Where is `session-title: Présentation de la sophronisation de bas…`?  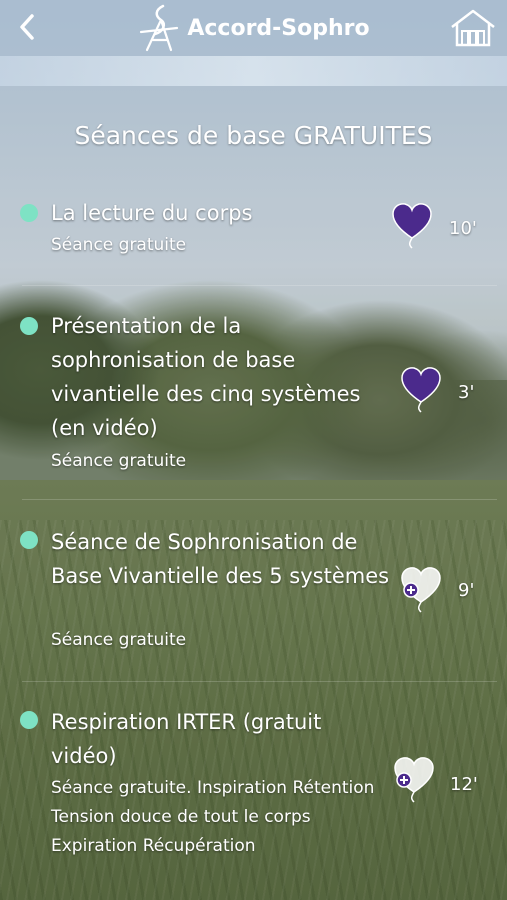
session-title: Présentation de la sophronisation de bas… is located at coordinates (206, 377).